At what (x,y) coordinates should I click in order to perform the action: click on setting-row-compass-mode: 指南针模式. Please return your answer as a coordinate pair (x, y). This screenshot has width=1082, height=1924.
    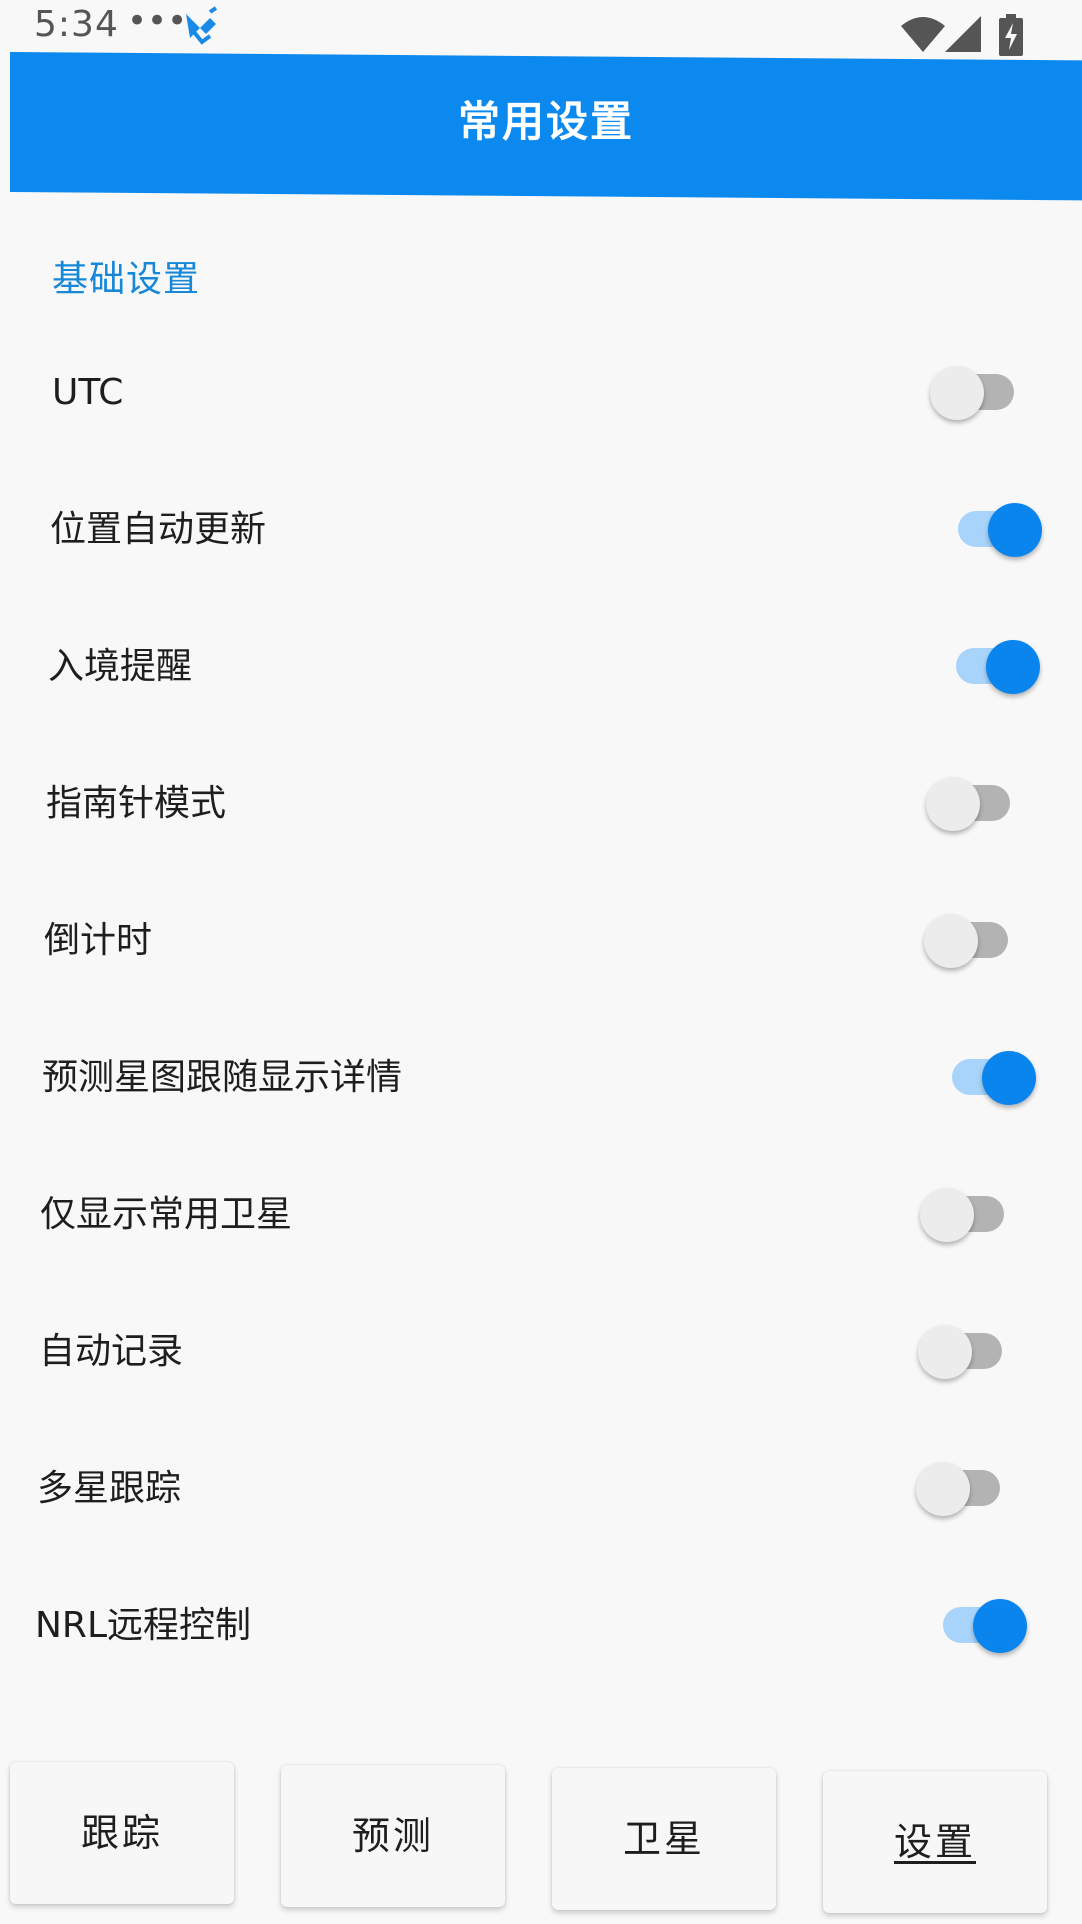
    Looking at the image, I should click on (536, 804).